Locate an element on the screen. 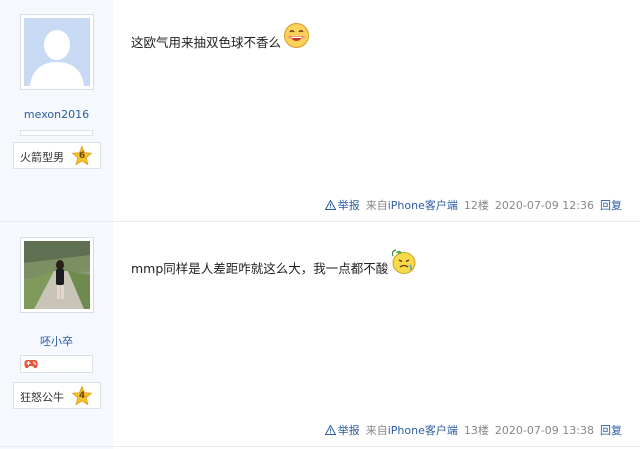 The height and width of the screenshot is (449, 640). user-photo-avatar is located at coordinates (57, 275).